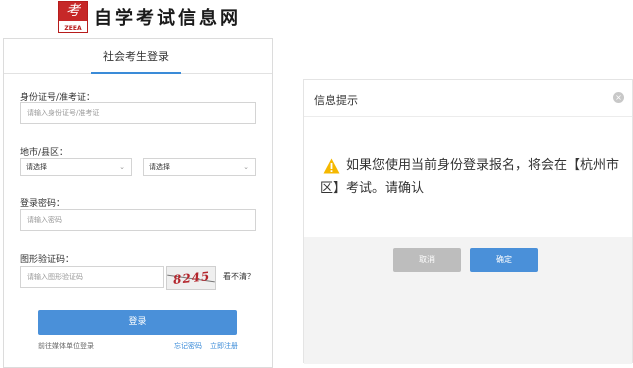  I want to click on tab-social-candidate-login: 社会考生登录, so click(136, 56).